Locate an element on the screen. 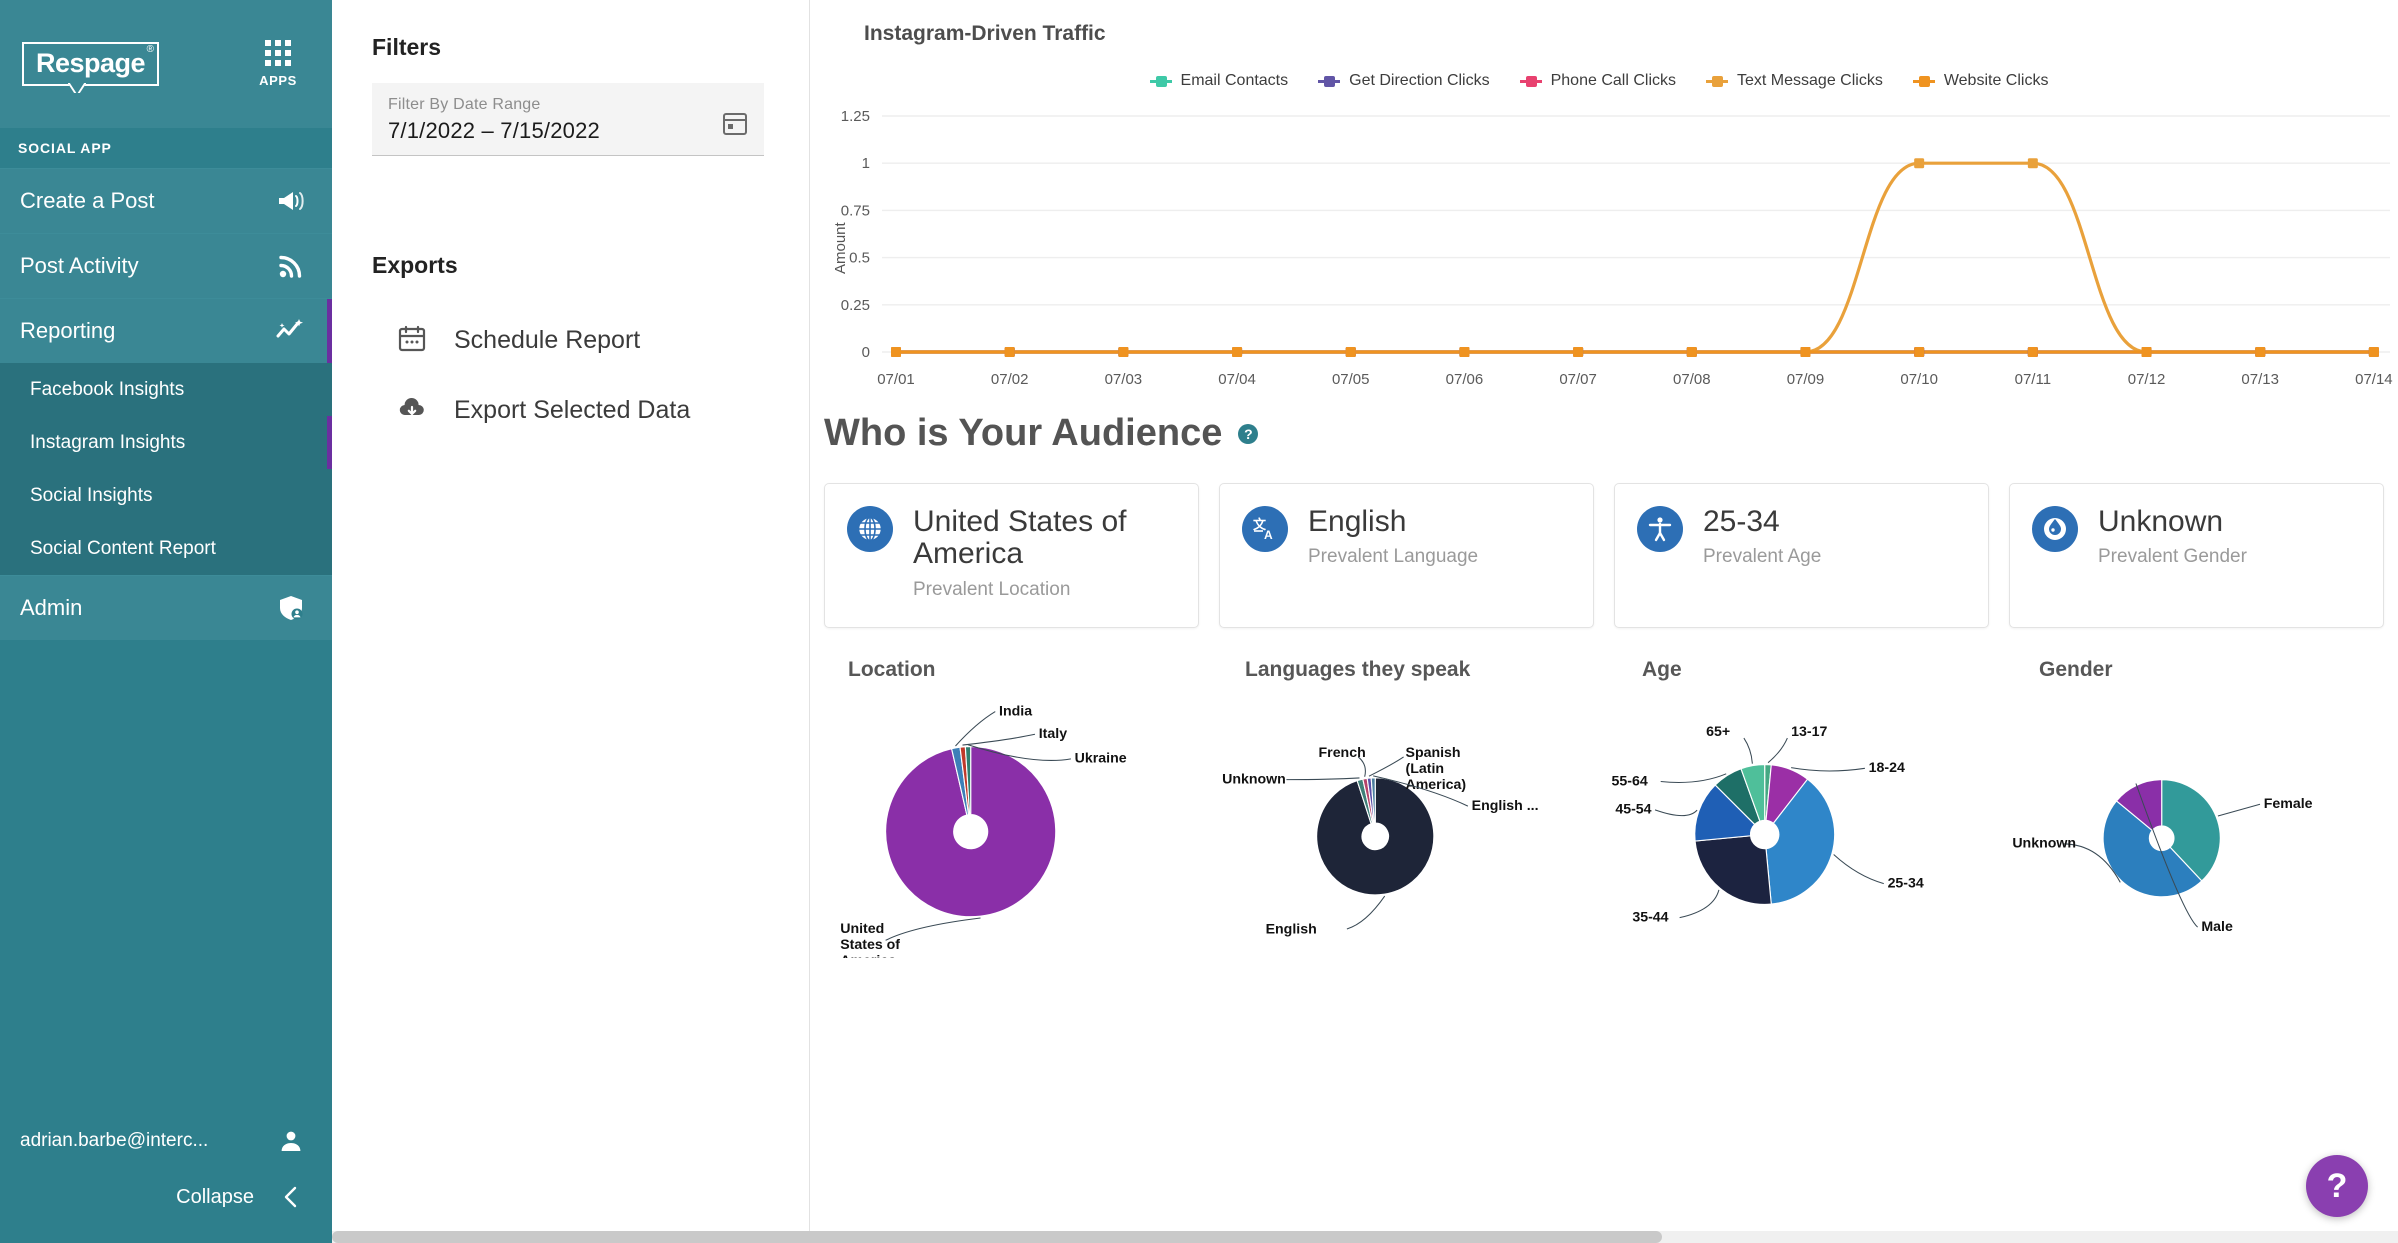  card-subtitle: Prevalent Gender is located at coordinates (2172, 557).